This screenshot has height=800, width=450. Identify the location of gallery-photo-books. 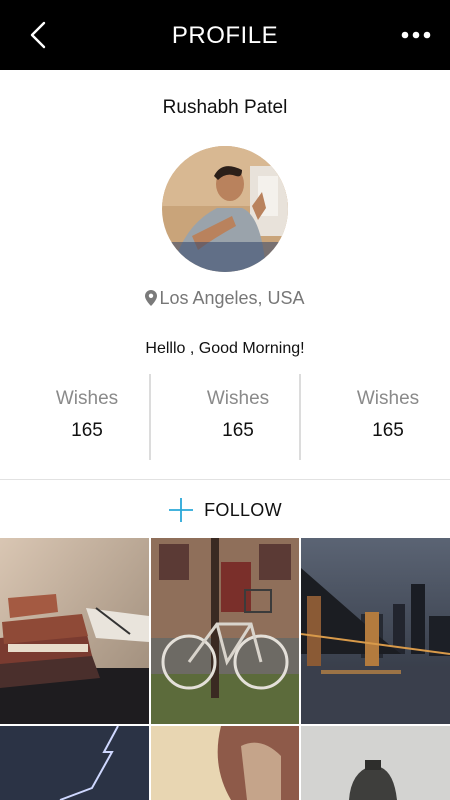
(74, 631).